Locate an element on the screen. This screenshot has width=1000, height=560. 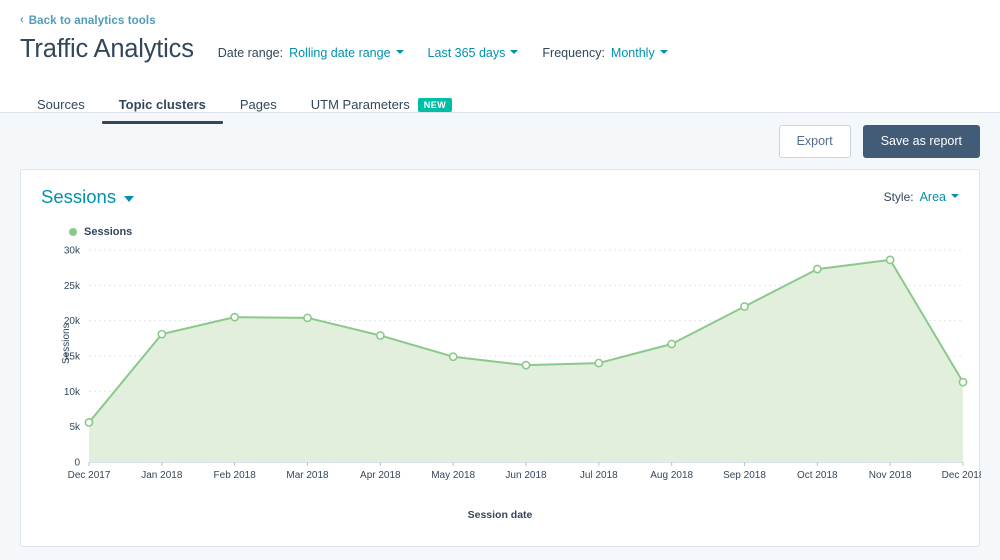
filter-date-range: Date range: Rolling date range is located at coordinates (311, 53).